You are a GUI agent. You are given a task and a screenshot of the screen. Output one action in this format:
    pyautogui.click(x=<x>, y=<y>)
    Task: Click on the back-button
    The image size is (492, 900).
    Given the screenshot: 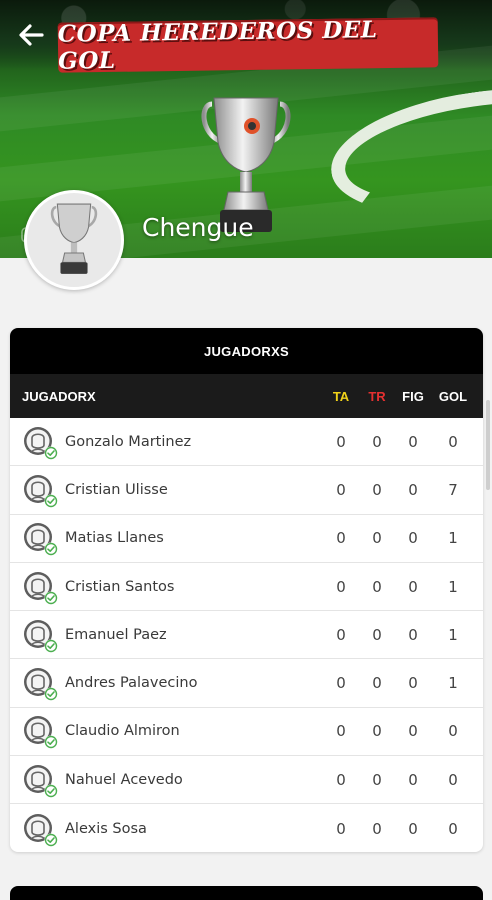 What is the action you would take?
    pyautogui.click(x=31, y=35)
    